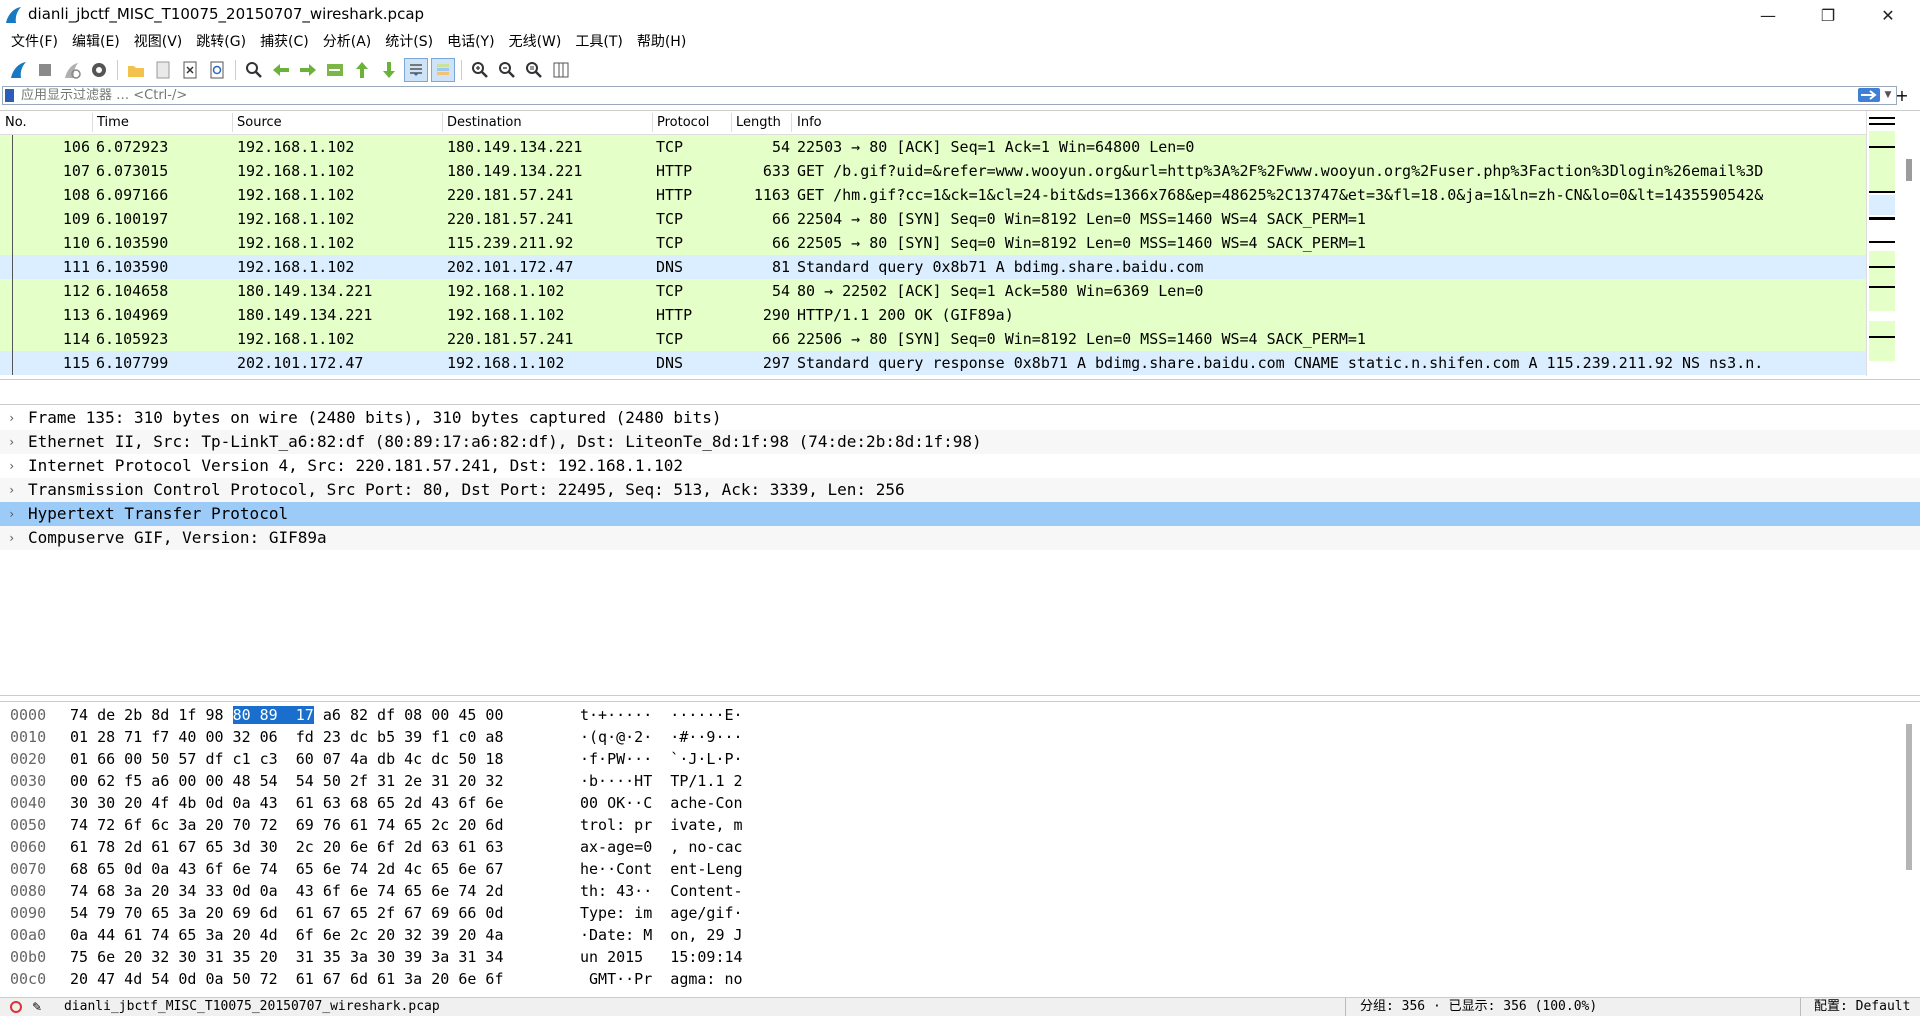 This screenshot has height=1016, width=1920. What do you see at coordinates (661, 759) in the screenshot?
I see `hex-ascii: ·f·PW··· `·J·L·P·` at bounding box center [661, 759].